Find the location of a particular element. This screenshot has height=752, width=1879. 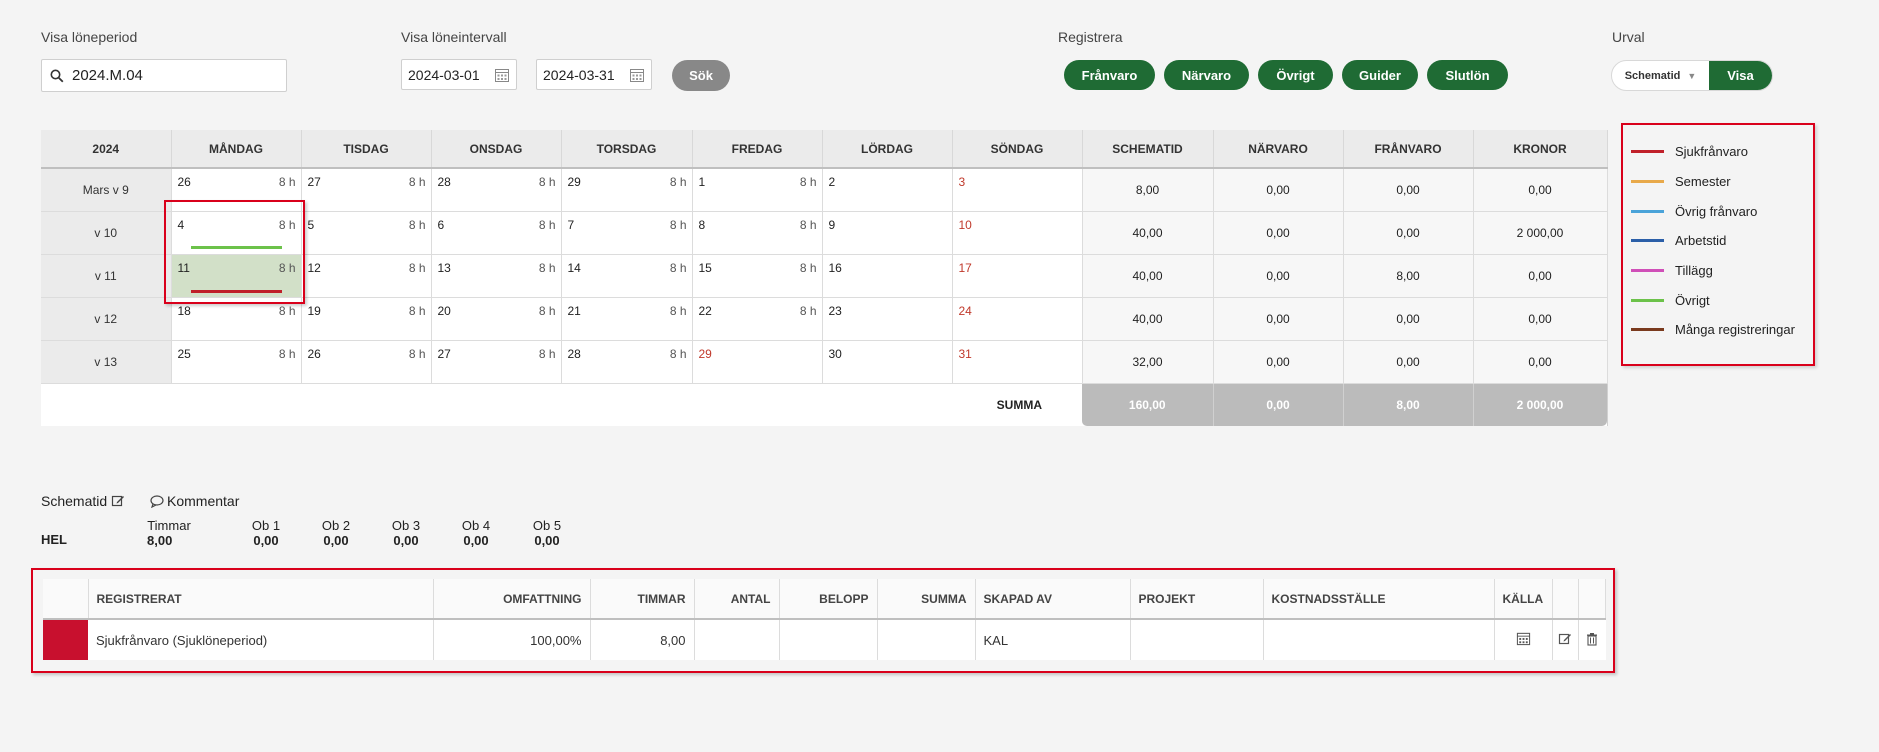

col-wednesday: ONSDAG is located at coordinates (496, 149).